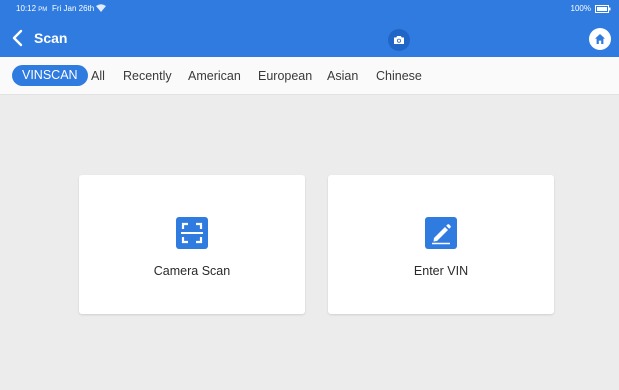  Describe the element at coordinates (342, 76) in the screenshot. I see `tab-asian: Asian` at that location.